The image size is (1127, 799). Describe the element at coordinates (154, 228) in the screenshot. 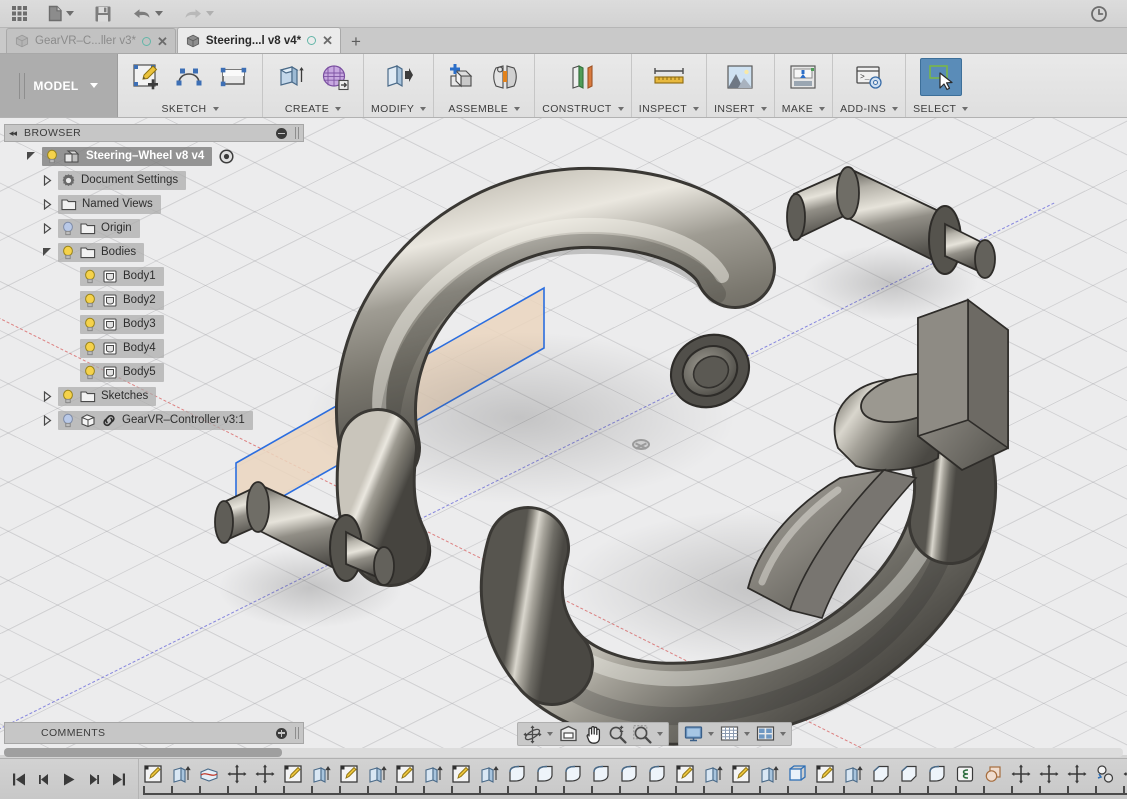

I see `tree-item-origin: Origin` at that location.